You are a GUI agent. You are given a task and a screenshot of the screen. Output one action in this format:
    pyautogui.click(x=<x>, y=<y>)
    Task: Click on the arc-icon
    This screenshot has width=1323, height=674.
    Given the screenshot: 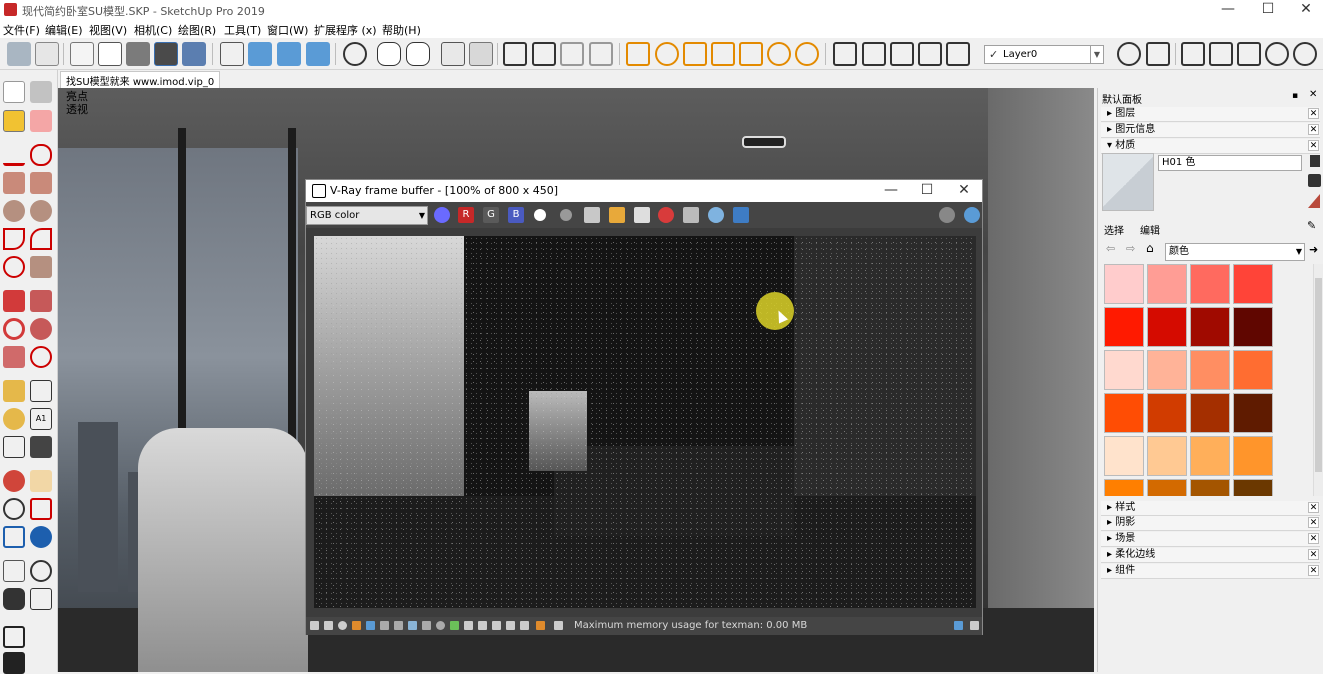 What is the action you would take?
    pyautogui.click(x=14, y=239)
    